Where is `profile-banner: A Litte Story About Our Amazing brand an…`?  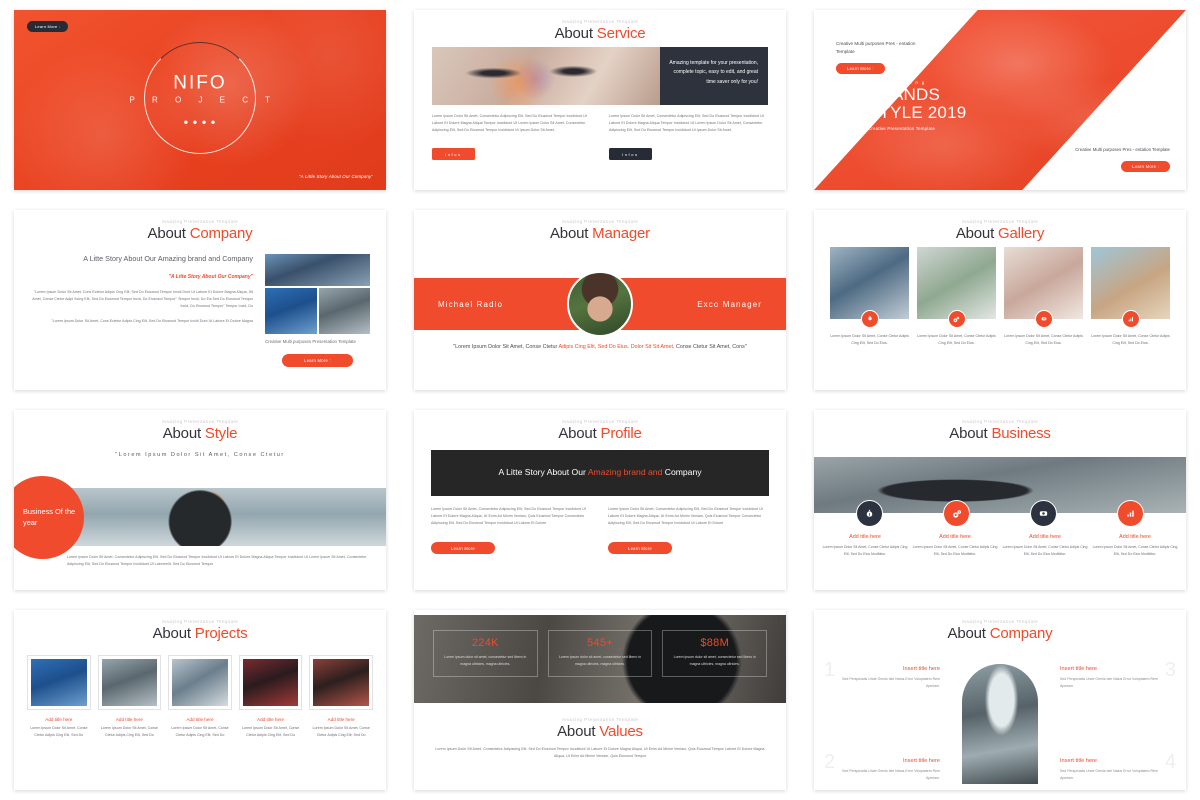
profile-banner: A Litte Story About Our Amazing brand an… is located at coordinates (600, 473).